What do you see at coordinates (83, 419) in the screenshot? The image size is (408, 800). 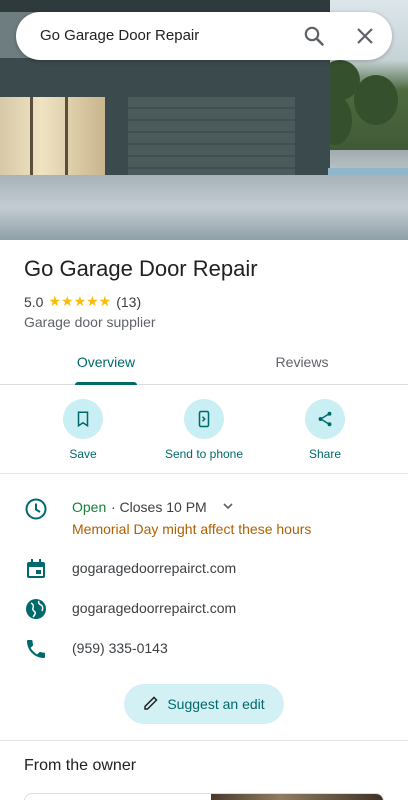 I see `bookmark-icon` at bounding box center [83, 419].